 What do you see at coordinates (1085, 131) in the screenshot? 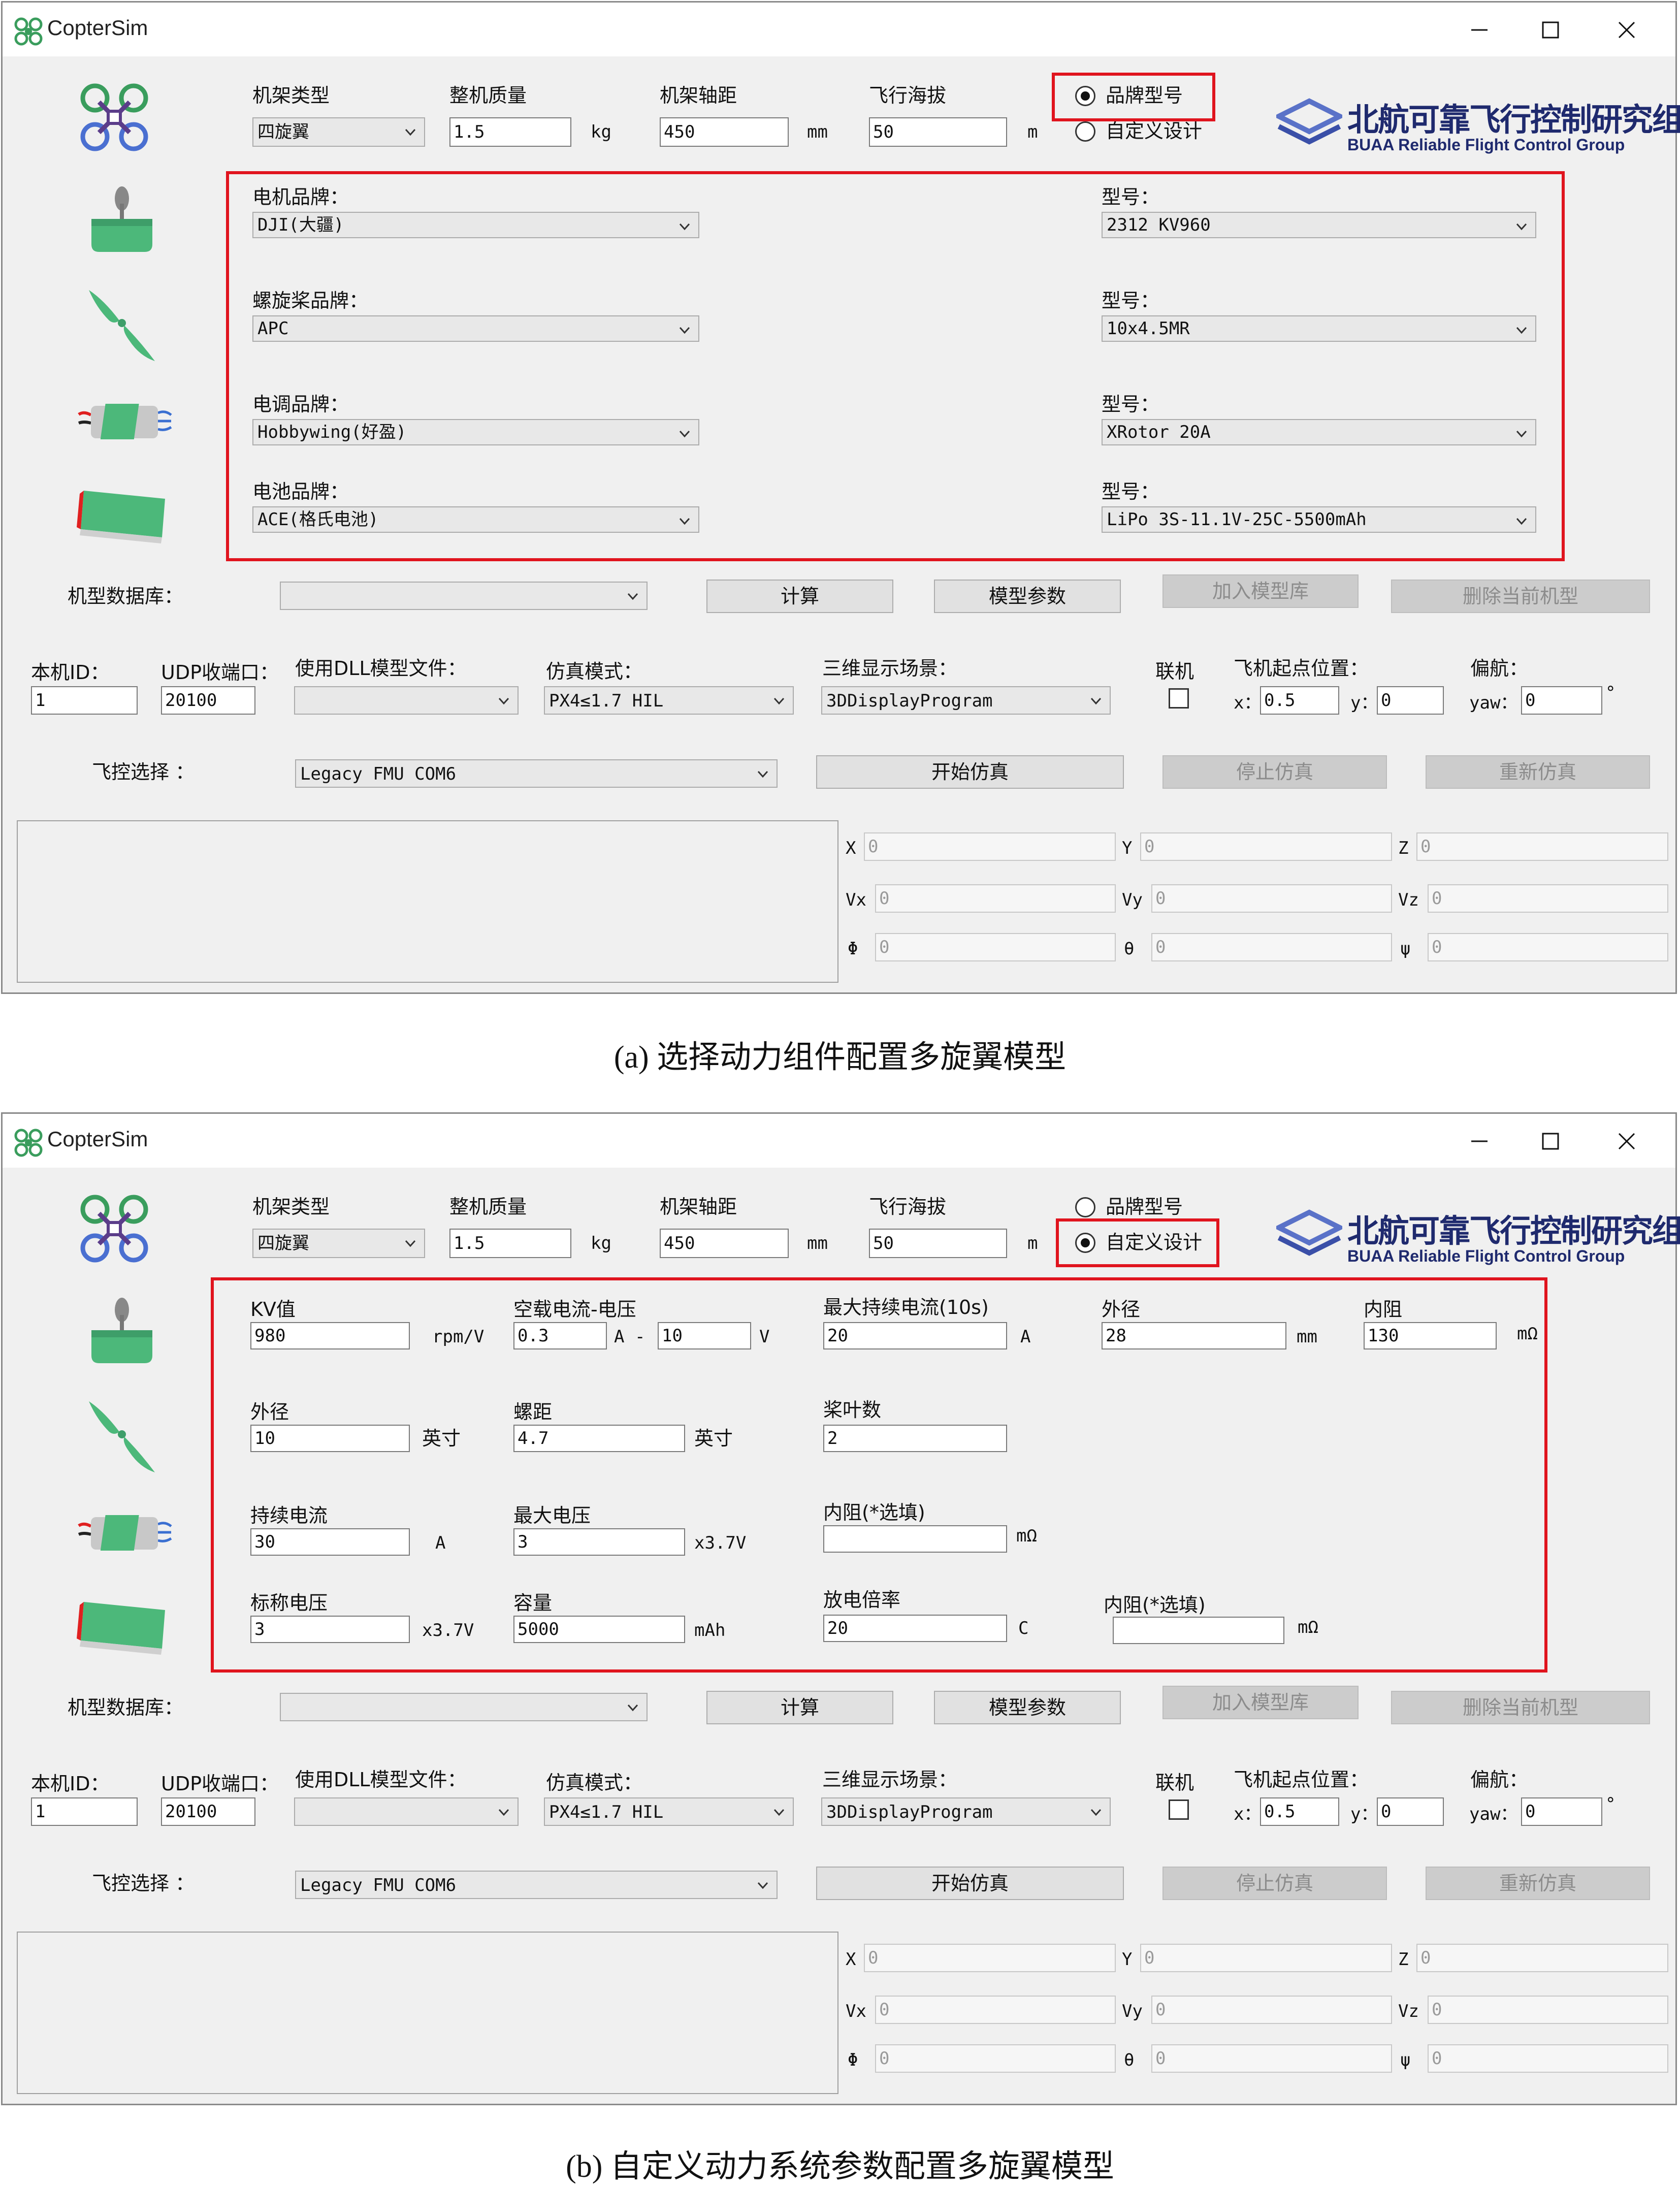
I see `radio-custom-design` at bounding box center [1085, 131].